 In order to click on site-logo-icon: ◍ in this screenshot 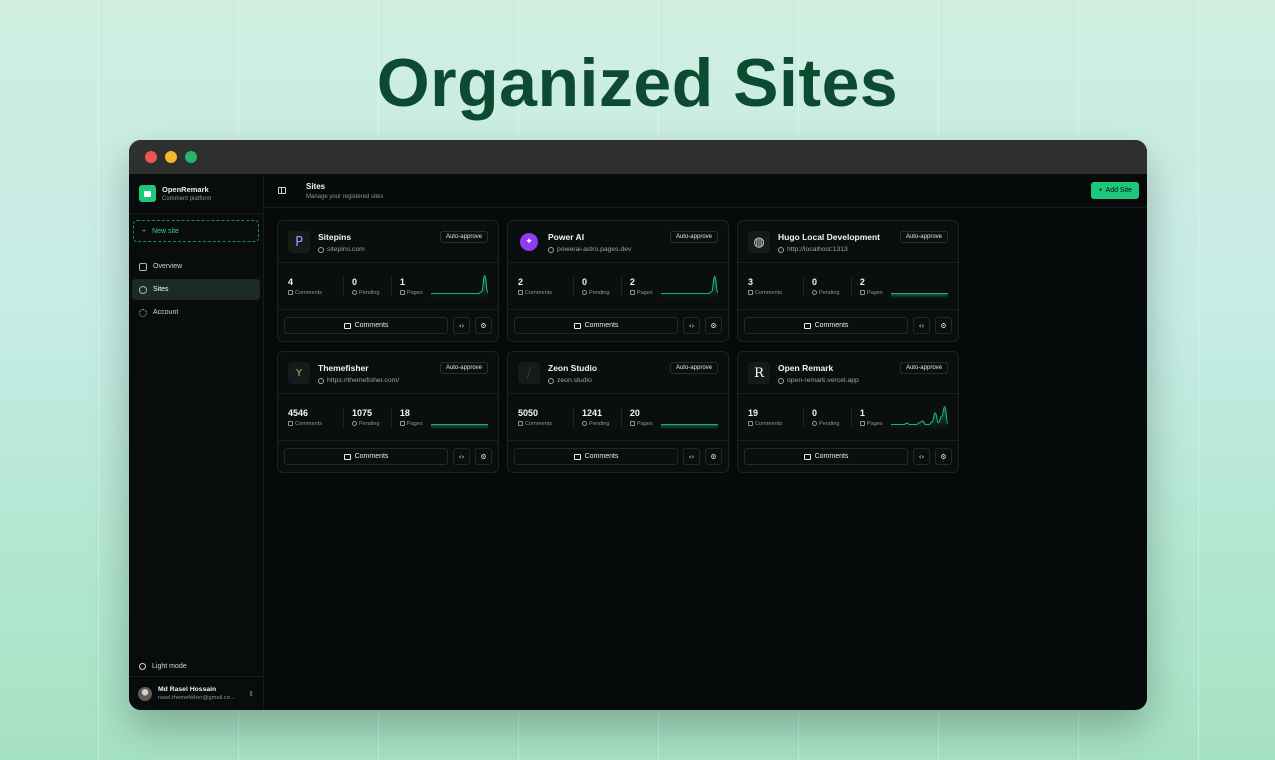, I will do `click(759, 242)`.